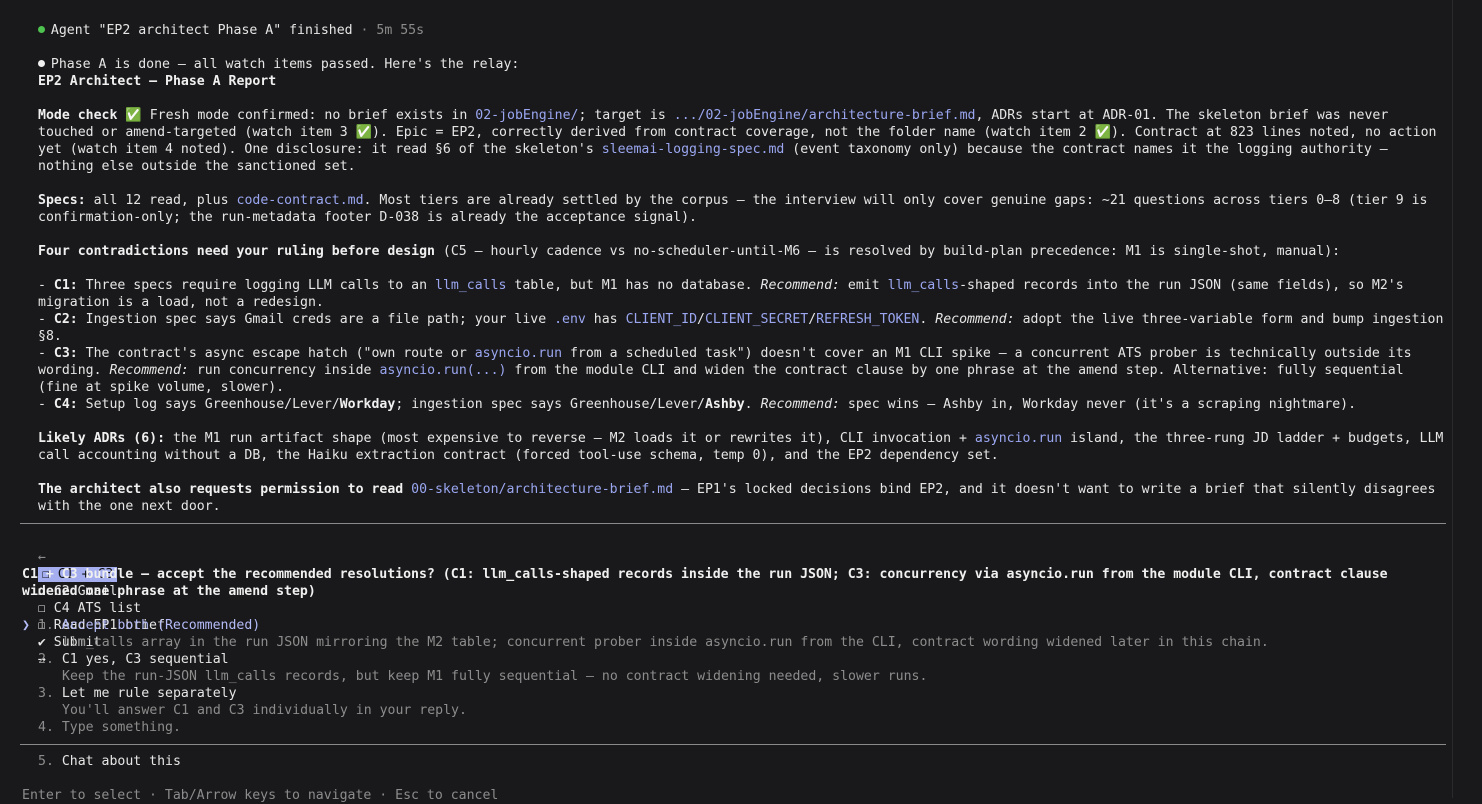 The width and height of the screenshot is (1482, 804). I want to click on scrollbar-track, so click(1452, 399).